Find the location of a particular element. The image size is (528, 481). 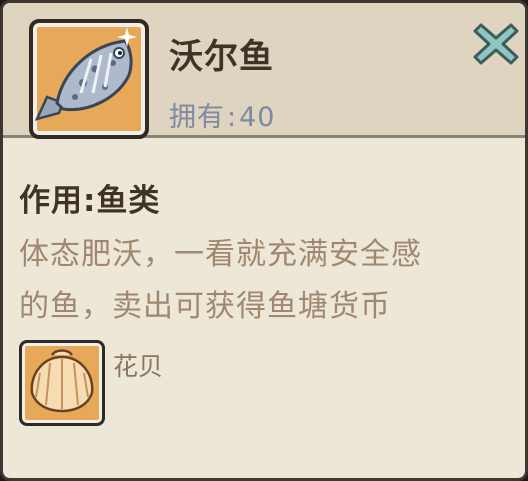

usage-label: 作用 is located at coordinates (51, 201).